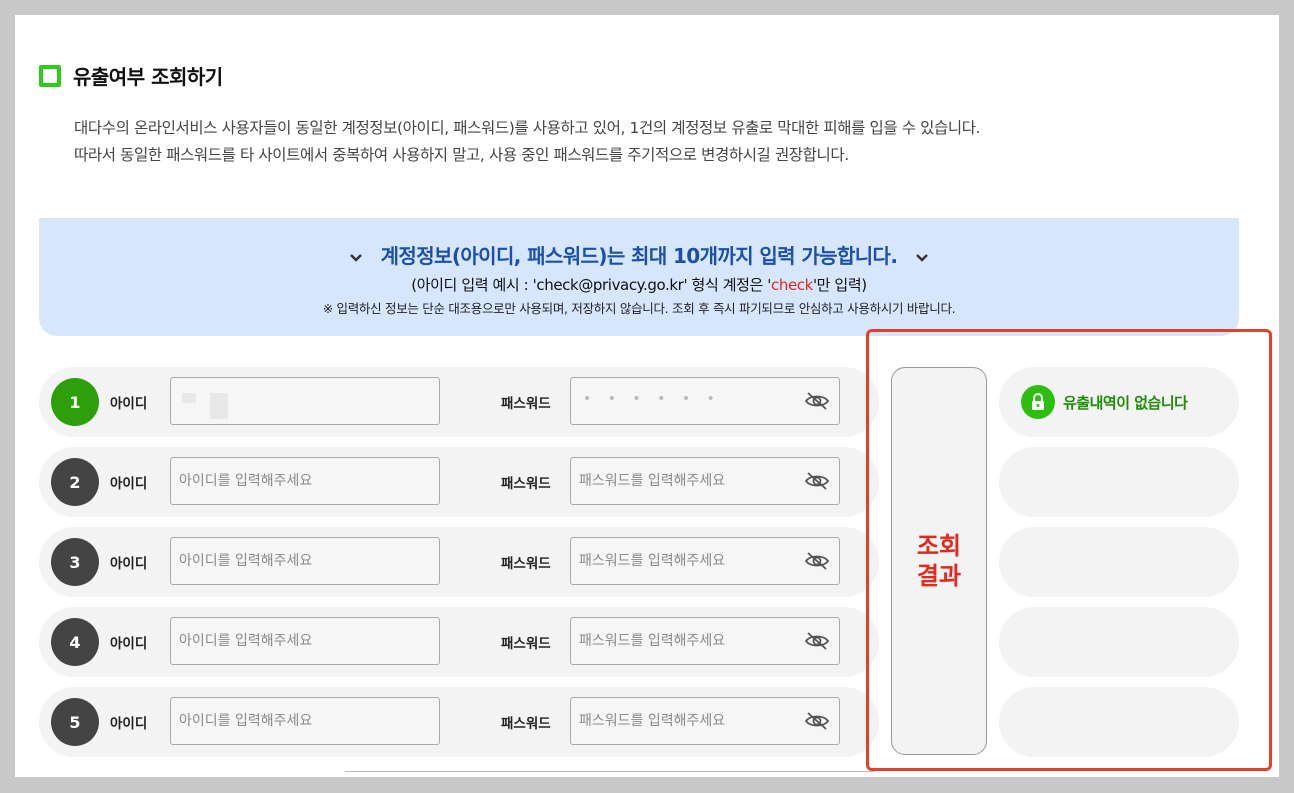 This screenshot has height=793, width=1294. Describe the element at coordinates (148, 77) in the screenshot. I see `section-title: 유출여부 조회하기` at that location.